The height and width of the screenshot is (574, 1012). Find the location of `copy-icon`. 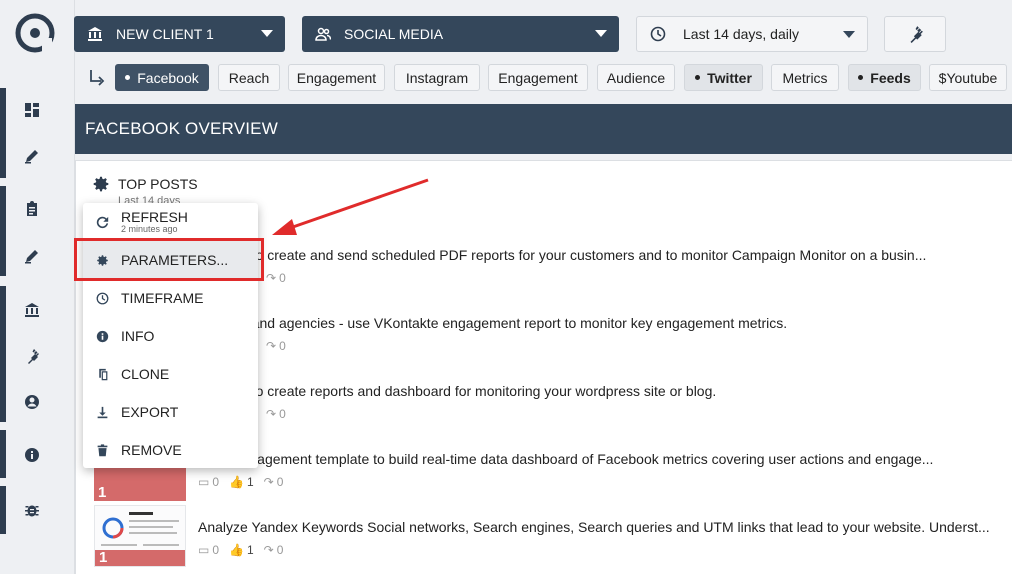

copy-icon is located at coordinates (102, 374).